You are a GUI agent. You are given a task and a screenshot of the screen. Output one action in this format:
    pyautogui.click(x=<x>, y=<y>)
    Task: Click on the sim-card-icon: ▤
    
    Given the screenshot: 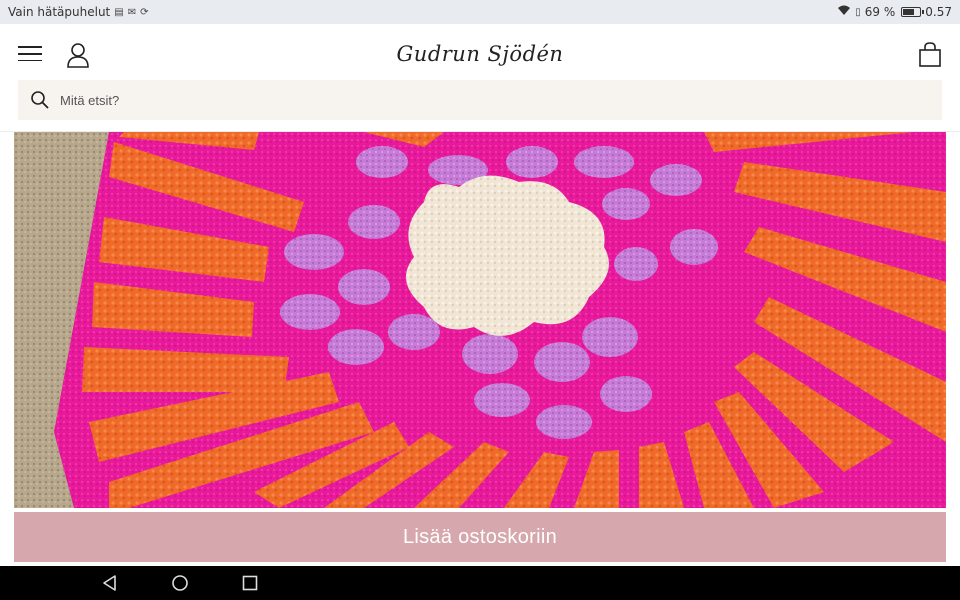 What is the action you would take?
    pyautogui.click(x=119, y=12)
    